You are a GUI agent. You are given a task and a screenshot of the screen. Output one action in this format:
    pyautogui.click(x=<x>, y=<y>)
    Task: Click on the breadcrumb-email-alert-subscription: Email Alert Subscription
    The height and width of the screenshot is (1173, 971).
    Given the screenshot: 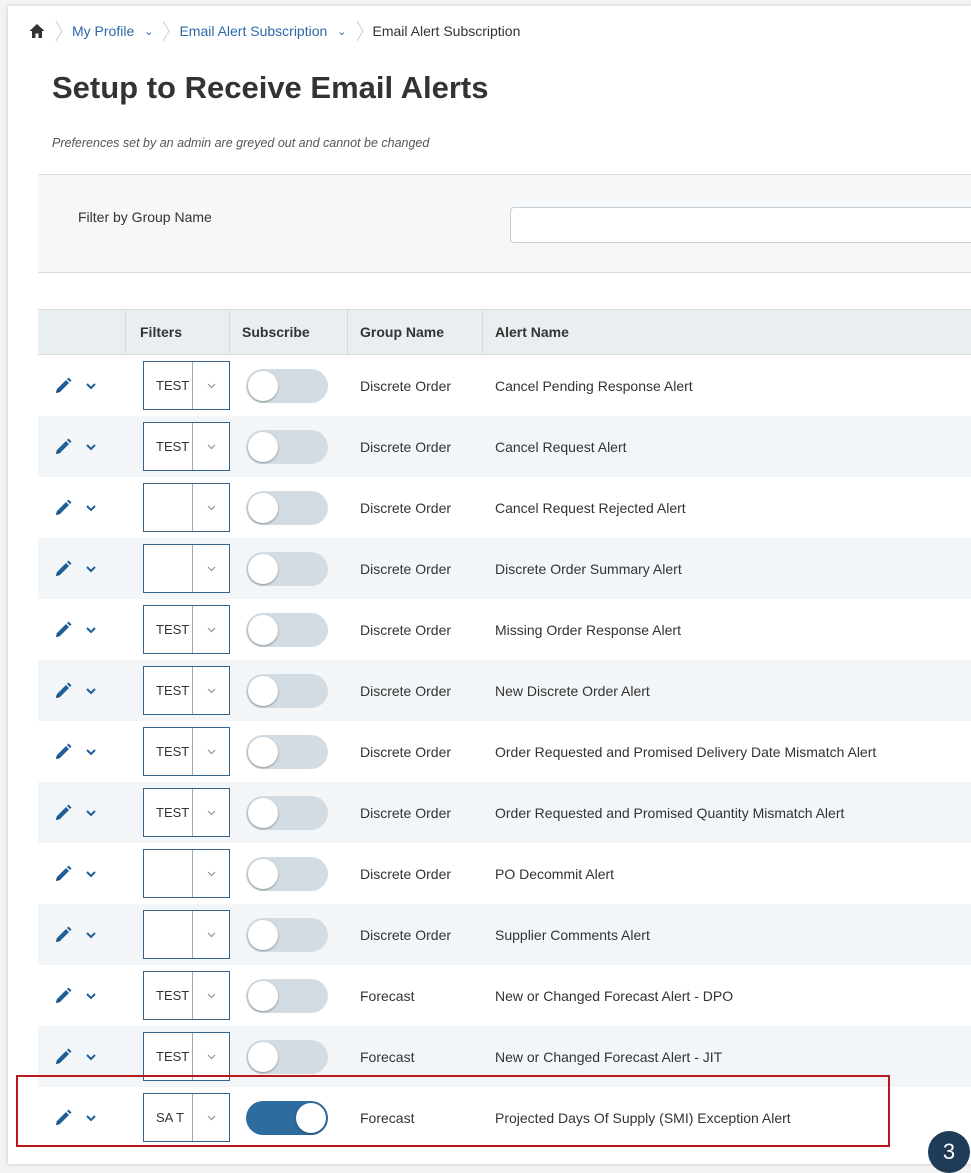 What is the action you would take?
    pyautogui.click(x=253, y=31)
    